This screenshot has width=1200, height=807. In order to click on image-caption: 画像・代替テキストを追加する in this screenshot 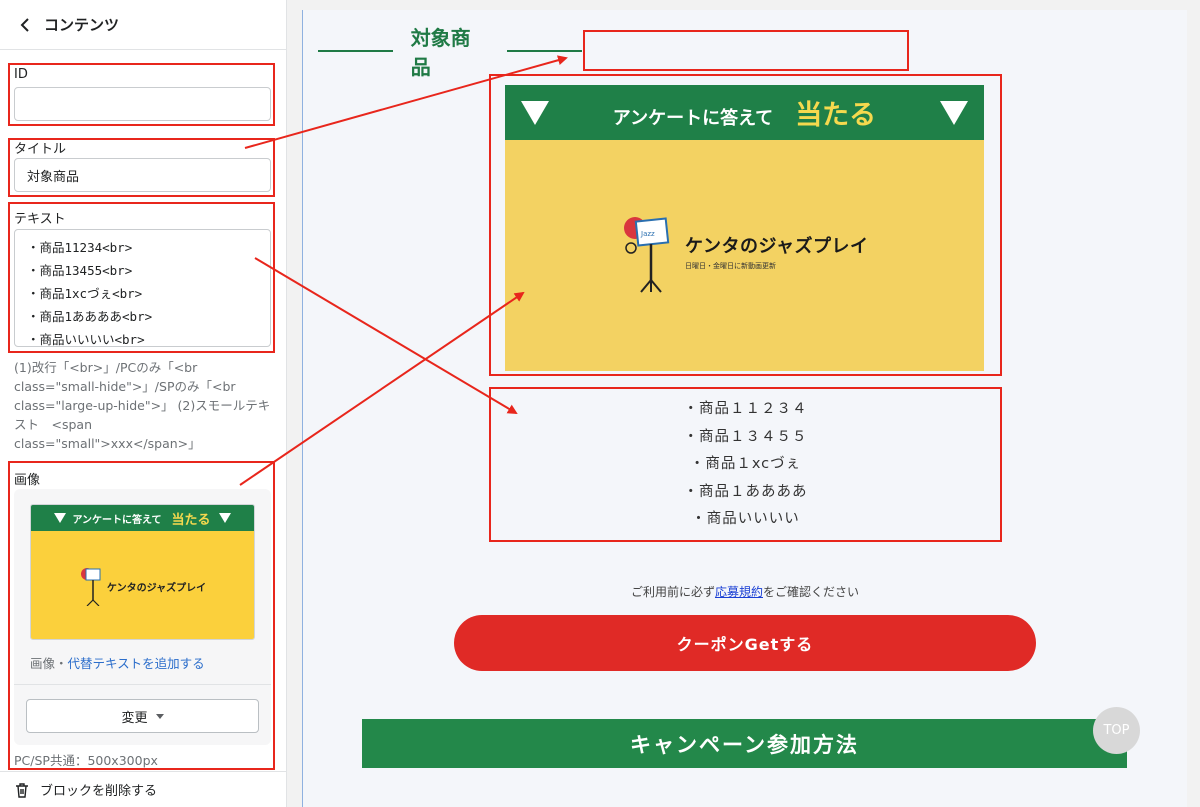, I will do `click(117, 662)`.